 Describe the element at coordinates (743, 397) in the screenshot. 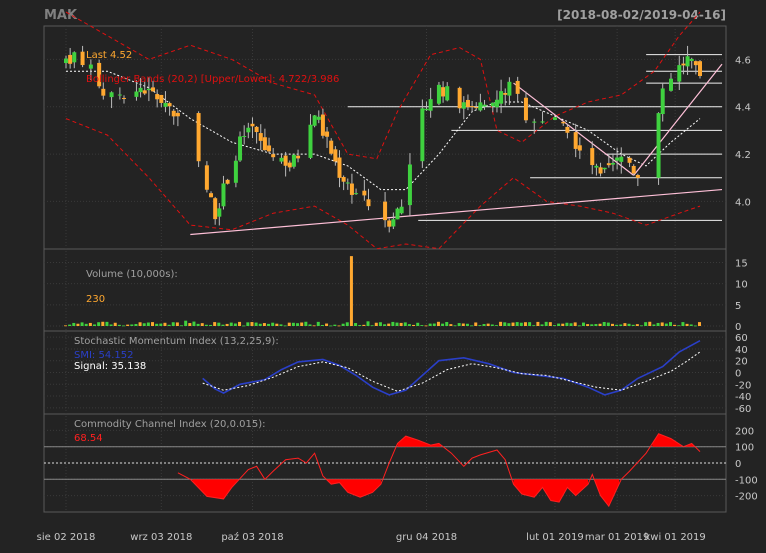

I see `smi-tick-label: -40` at that location.